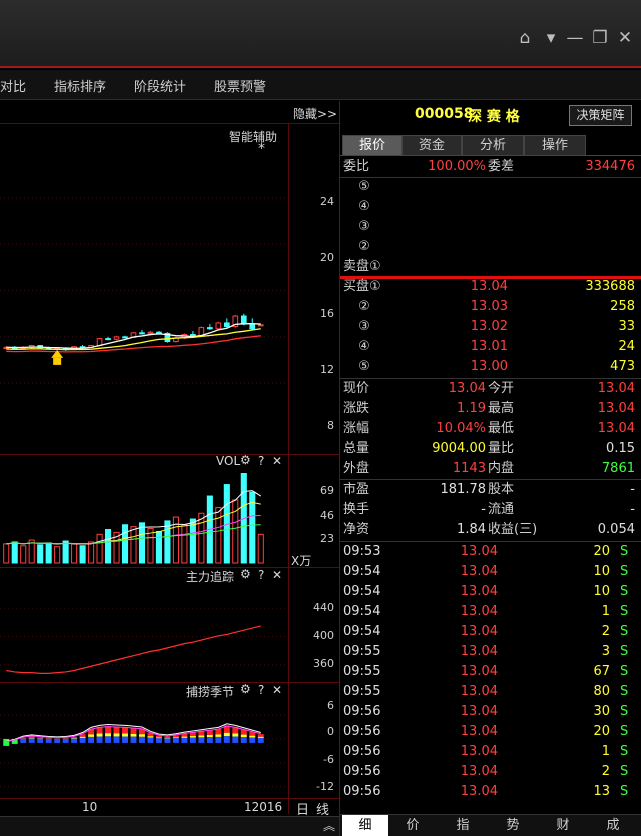 This screenshot has height=836, width=641. I want to click on restore-icon: ❐, so click(600, 38).